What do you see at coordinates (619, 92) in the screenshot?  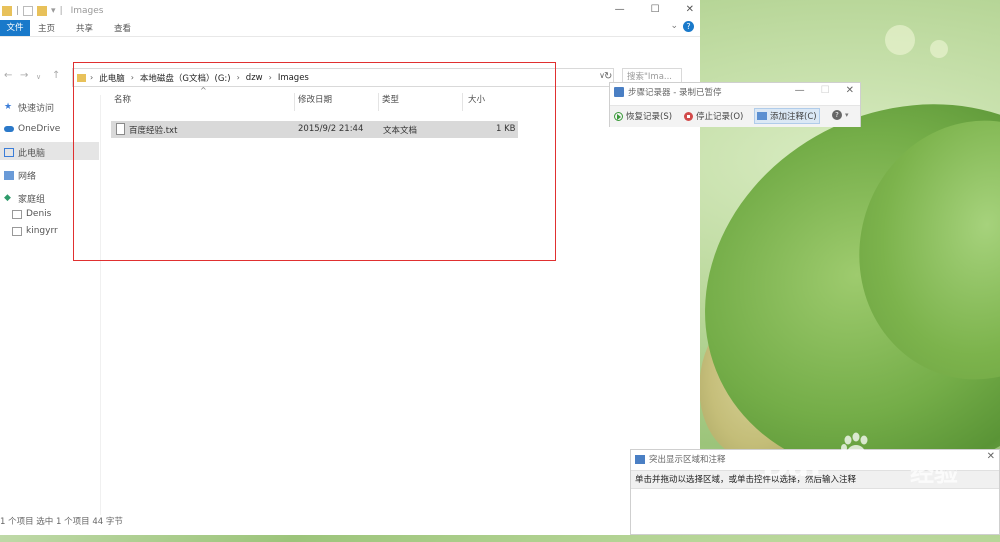 I see `recorder-app-icon` at bounding box center [619, 92].